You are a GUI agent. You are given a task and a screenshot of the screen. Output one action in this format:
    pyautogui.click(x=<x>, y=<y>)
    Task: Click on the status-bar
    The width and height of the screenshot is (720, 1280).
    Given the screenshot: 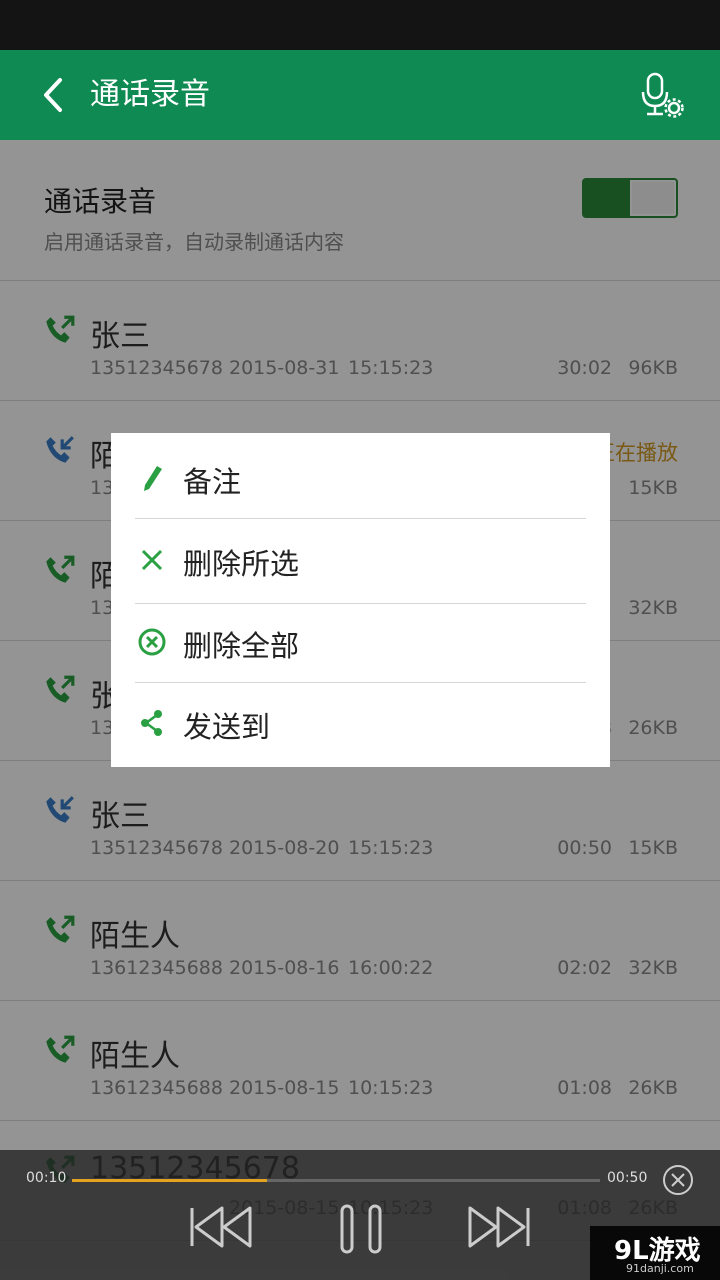 What is the action you would take?
    pyautogui.click(x=360, y=25)
    